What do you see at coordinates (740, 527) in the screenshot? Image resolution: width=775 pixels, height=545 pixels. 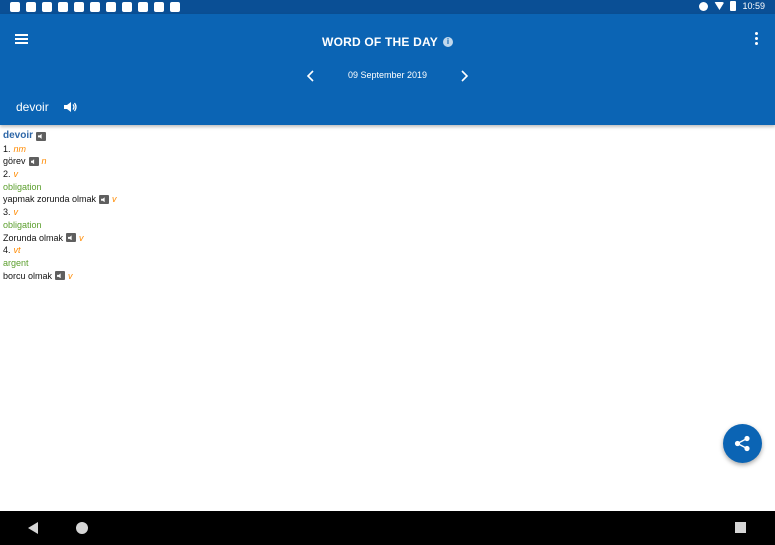 I see `recent-apps-icon` at bounding box center [740, 527].